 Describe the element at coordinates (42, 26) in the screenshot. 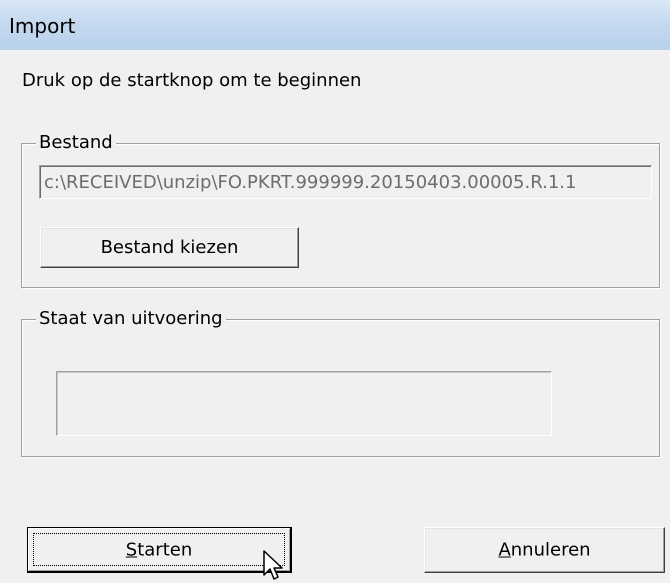

I see `window-title: Import` at that location.